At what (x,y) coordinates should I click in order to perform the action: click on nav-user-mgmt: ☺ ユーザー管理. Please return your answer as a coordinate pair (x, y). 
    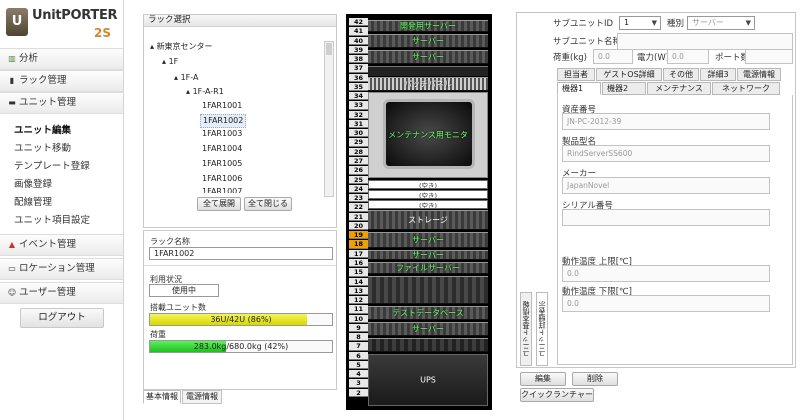
    Looking at the image, I should click on (61, 293).